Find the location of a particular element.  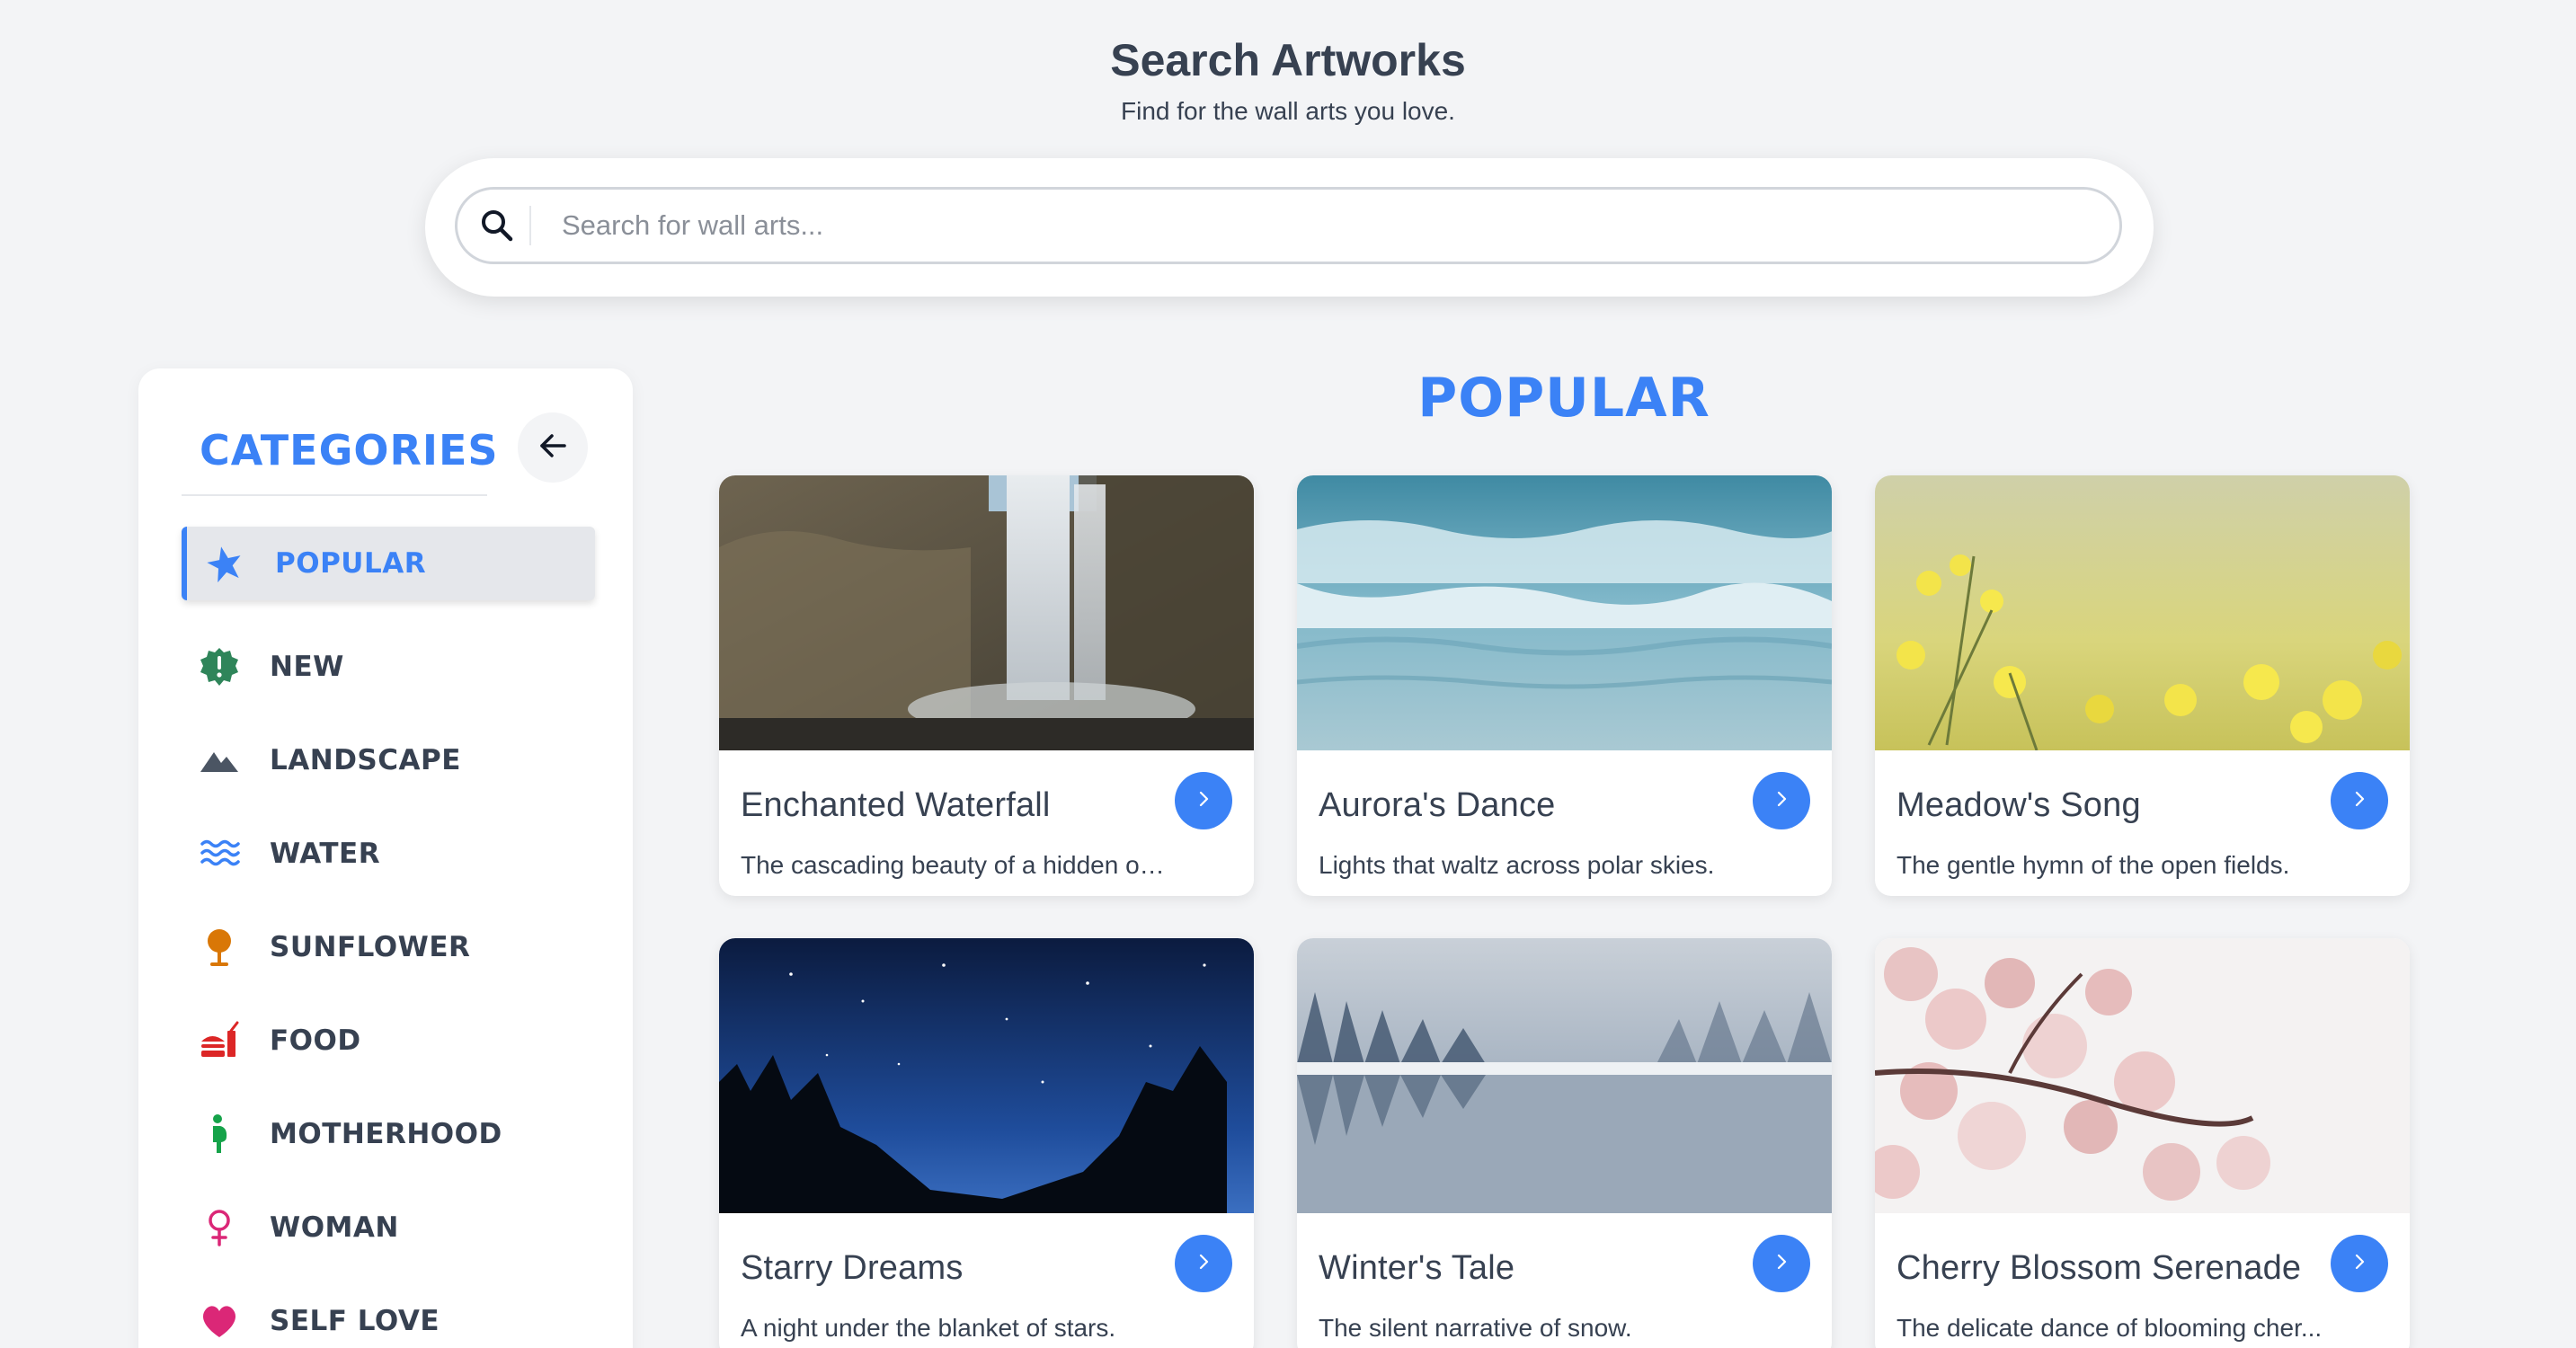

card-title: Winter's Tale is located at coordinates (1417, 1268).